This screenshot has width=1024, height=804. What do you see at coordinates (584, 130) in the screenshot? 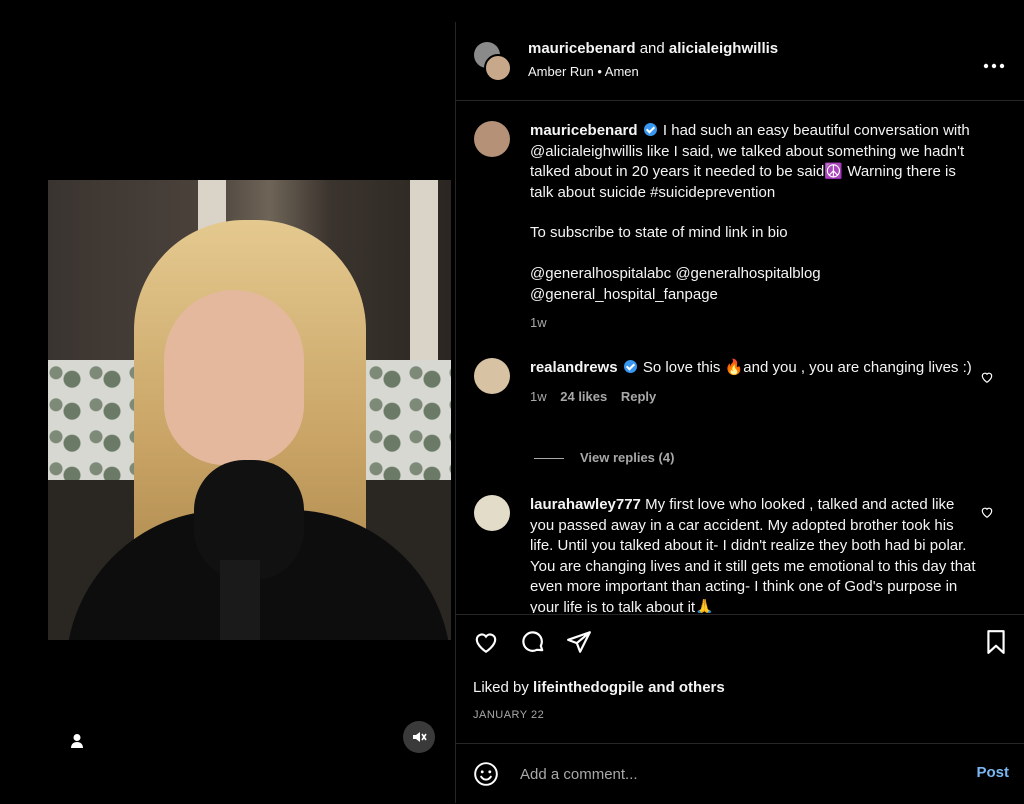
I see `caption-username: mauricebenard` at bounding box center [584, 130].